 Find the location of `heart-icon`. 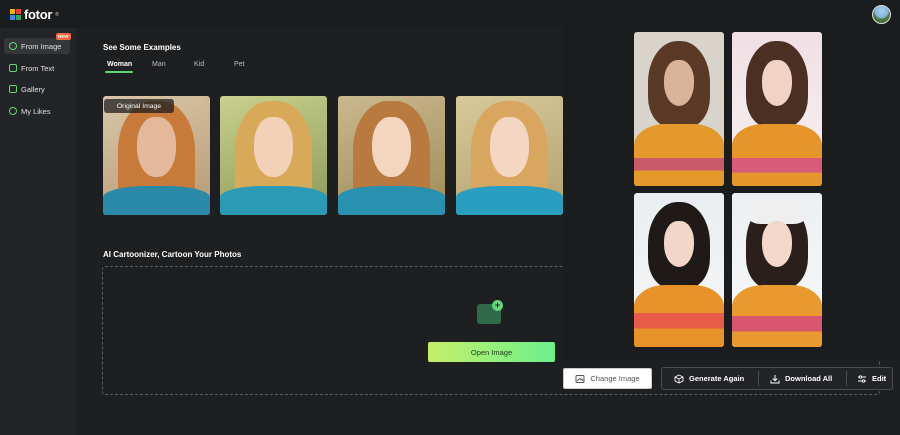

heart-icon is located at coordinates (13, 111).